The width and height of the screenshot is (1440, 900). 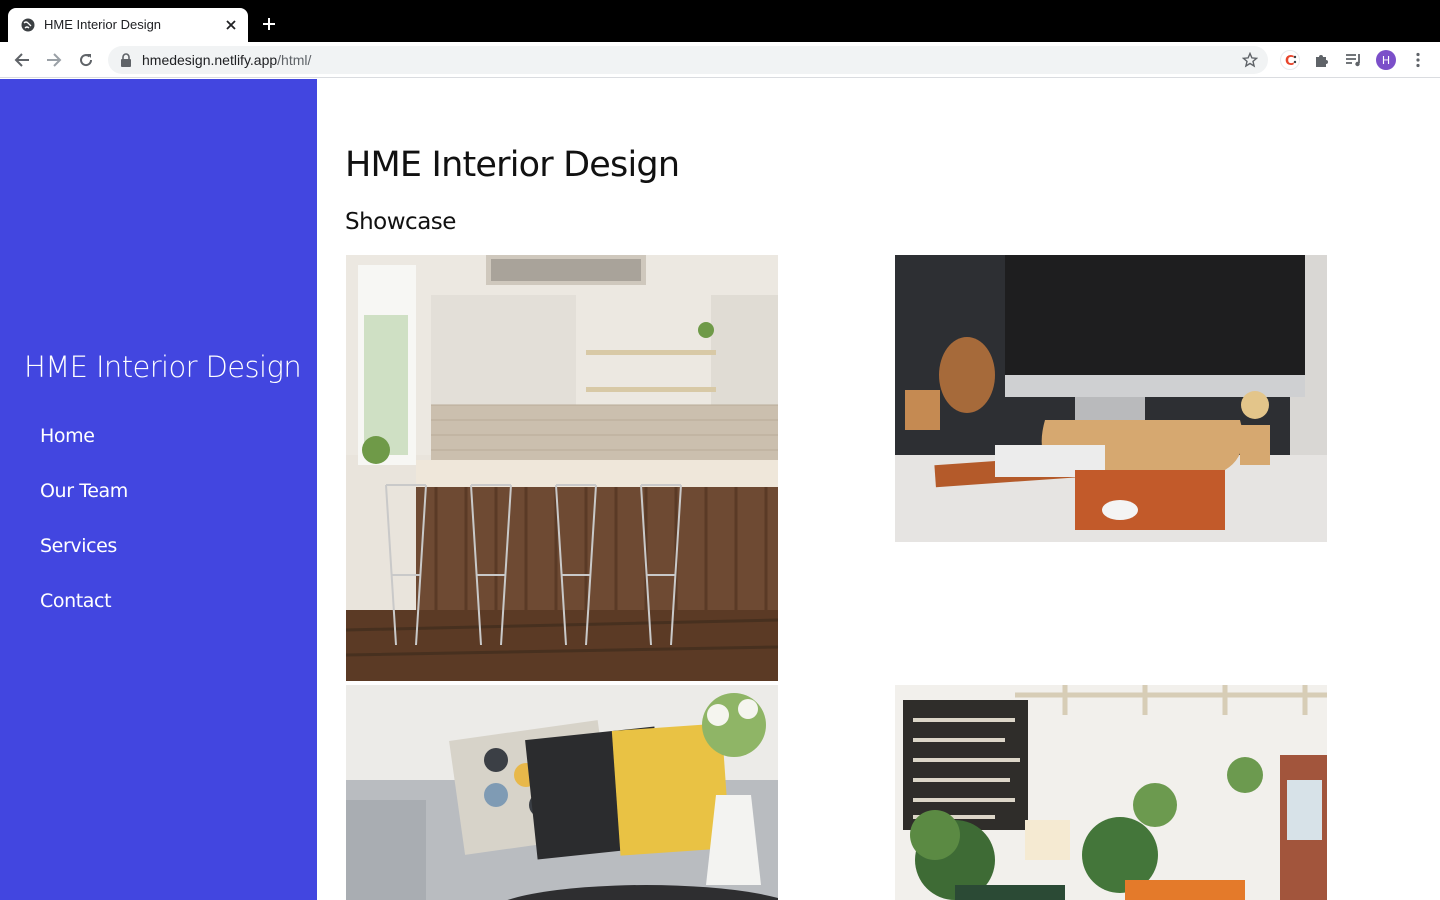 What do you see at coordinates (231, 25) in the screenshot?
I see `close-icon` at bounding box center [231, 25].